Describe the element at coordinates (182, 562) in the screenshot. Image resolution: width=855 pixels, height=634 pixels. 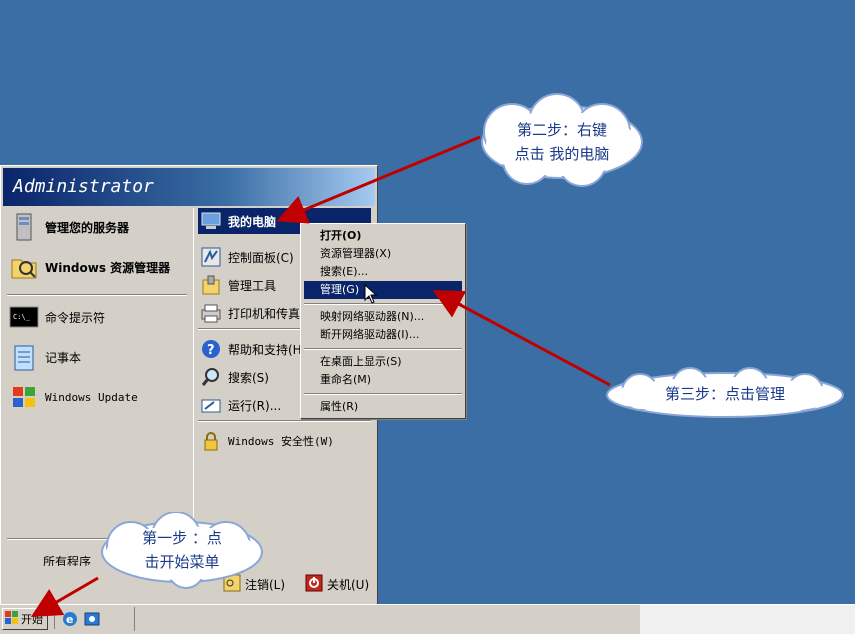
I see `step1-line2: 击开始菜单` at that location.